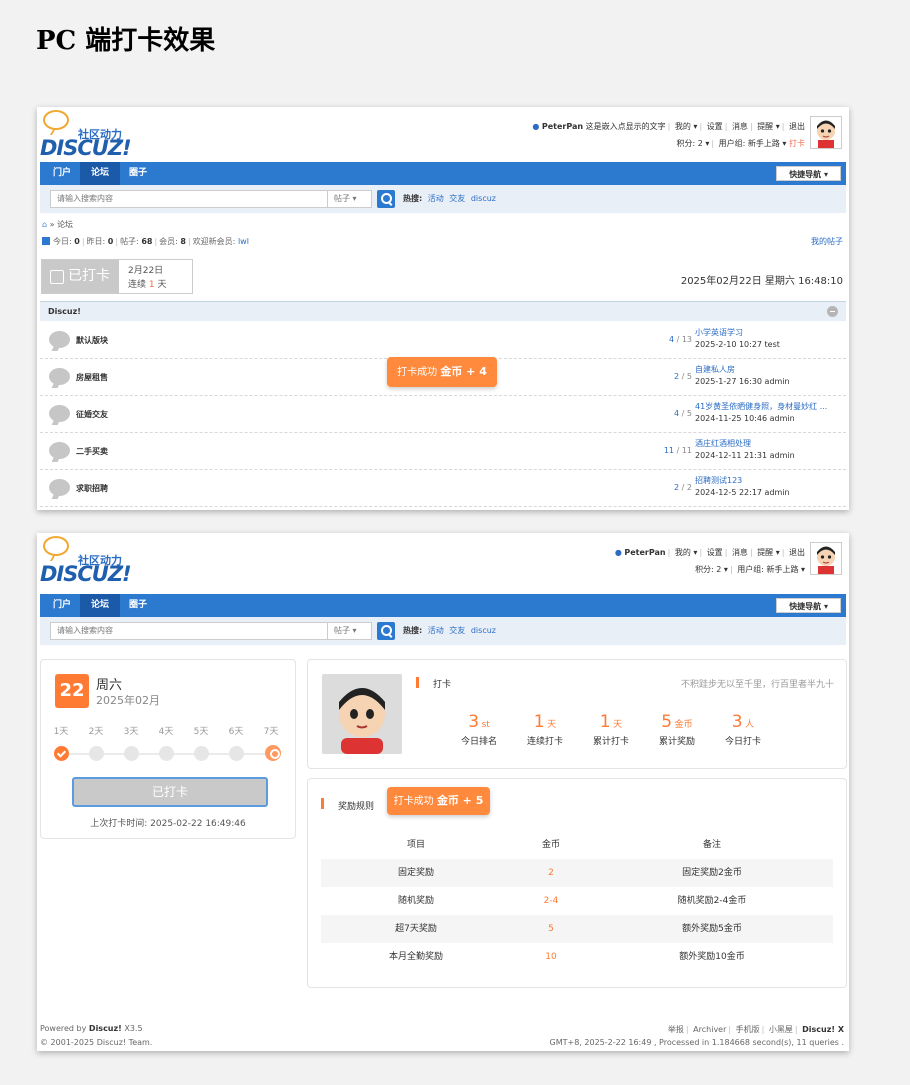  I want to click on stat-label: 连续打卡, so click(544, 742).